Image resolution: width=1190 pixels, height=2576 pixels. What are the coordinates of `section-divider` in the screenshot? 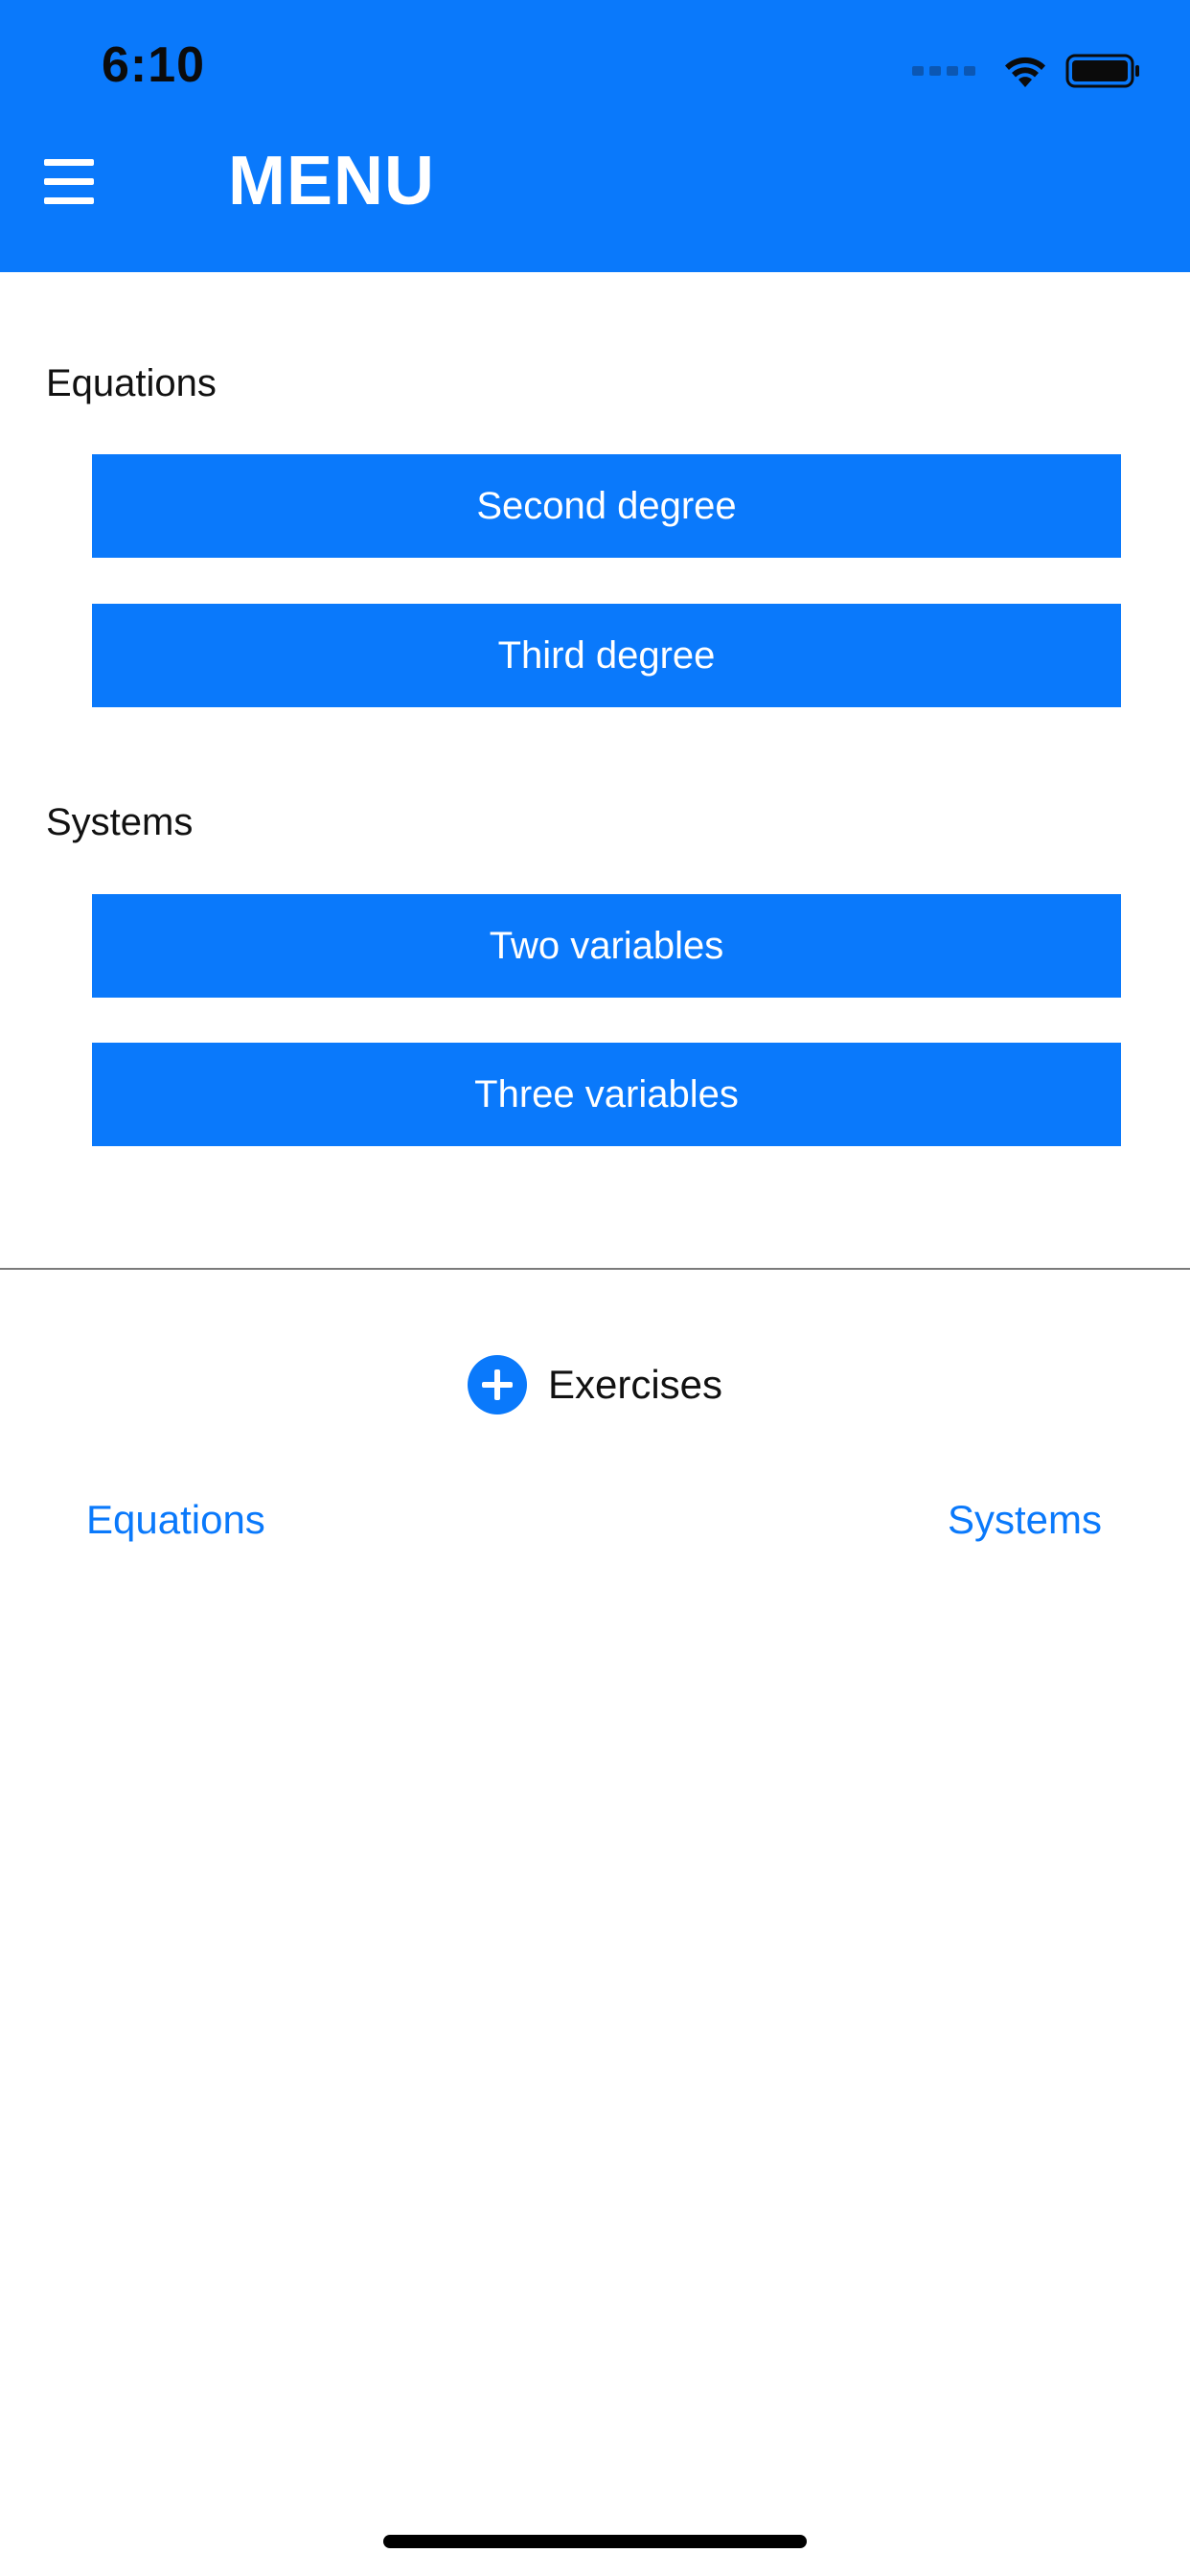 It's located at (595, 1269).